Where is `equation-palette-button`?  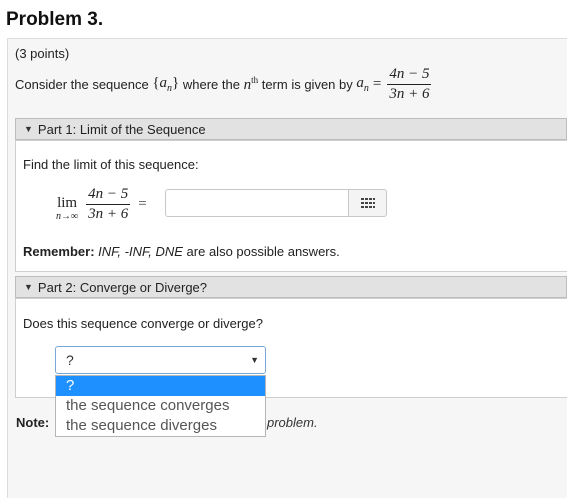 equation-palette-button is located at coordinates (367, 203).